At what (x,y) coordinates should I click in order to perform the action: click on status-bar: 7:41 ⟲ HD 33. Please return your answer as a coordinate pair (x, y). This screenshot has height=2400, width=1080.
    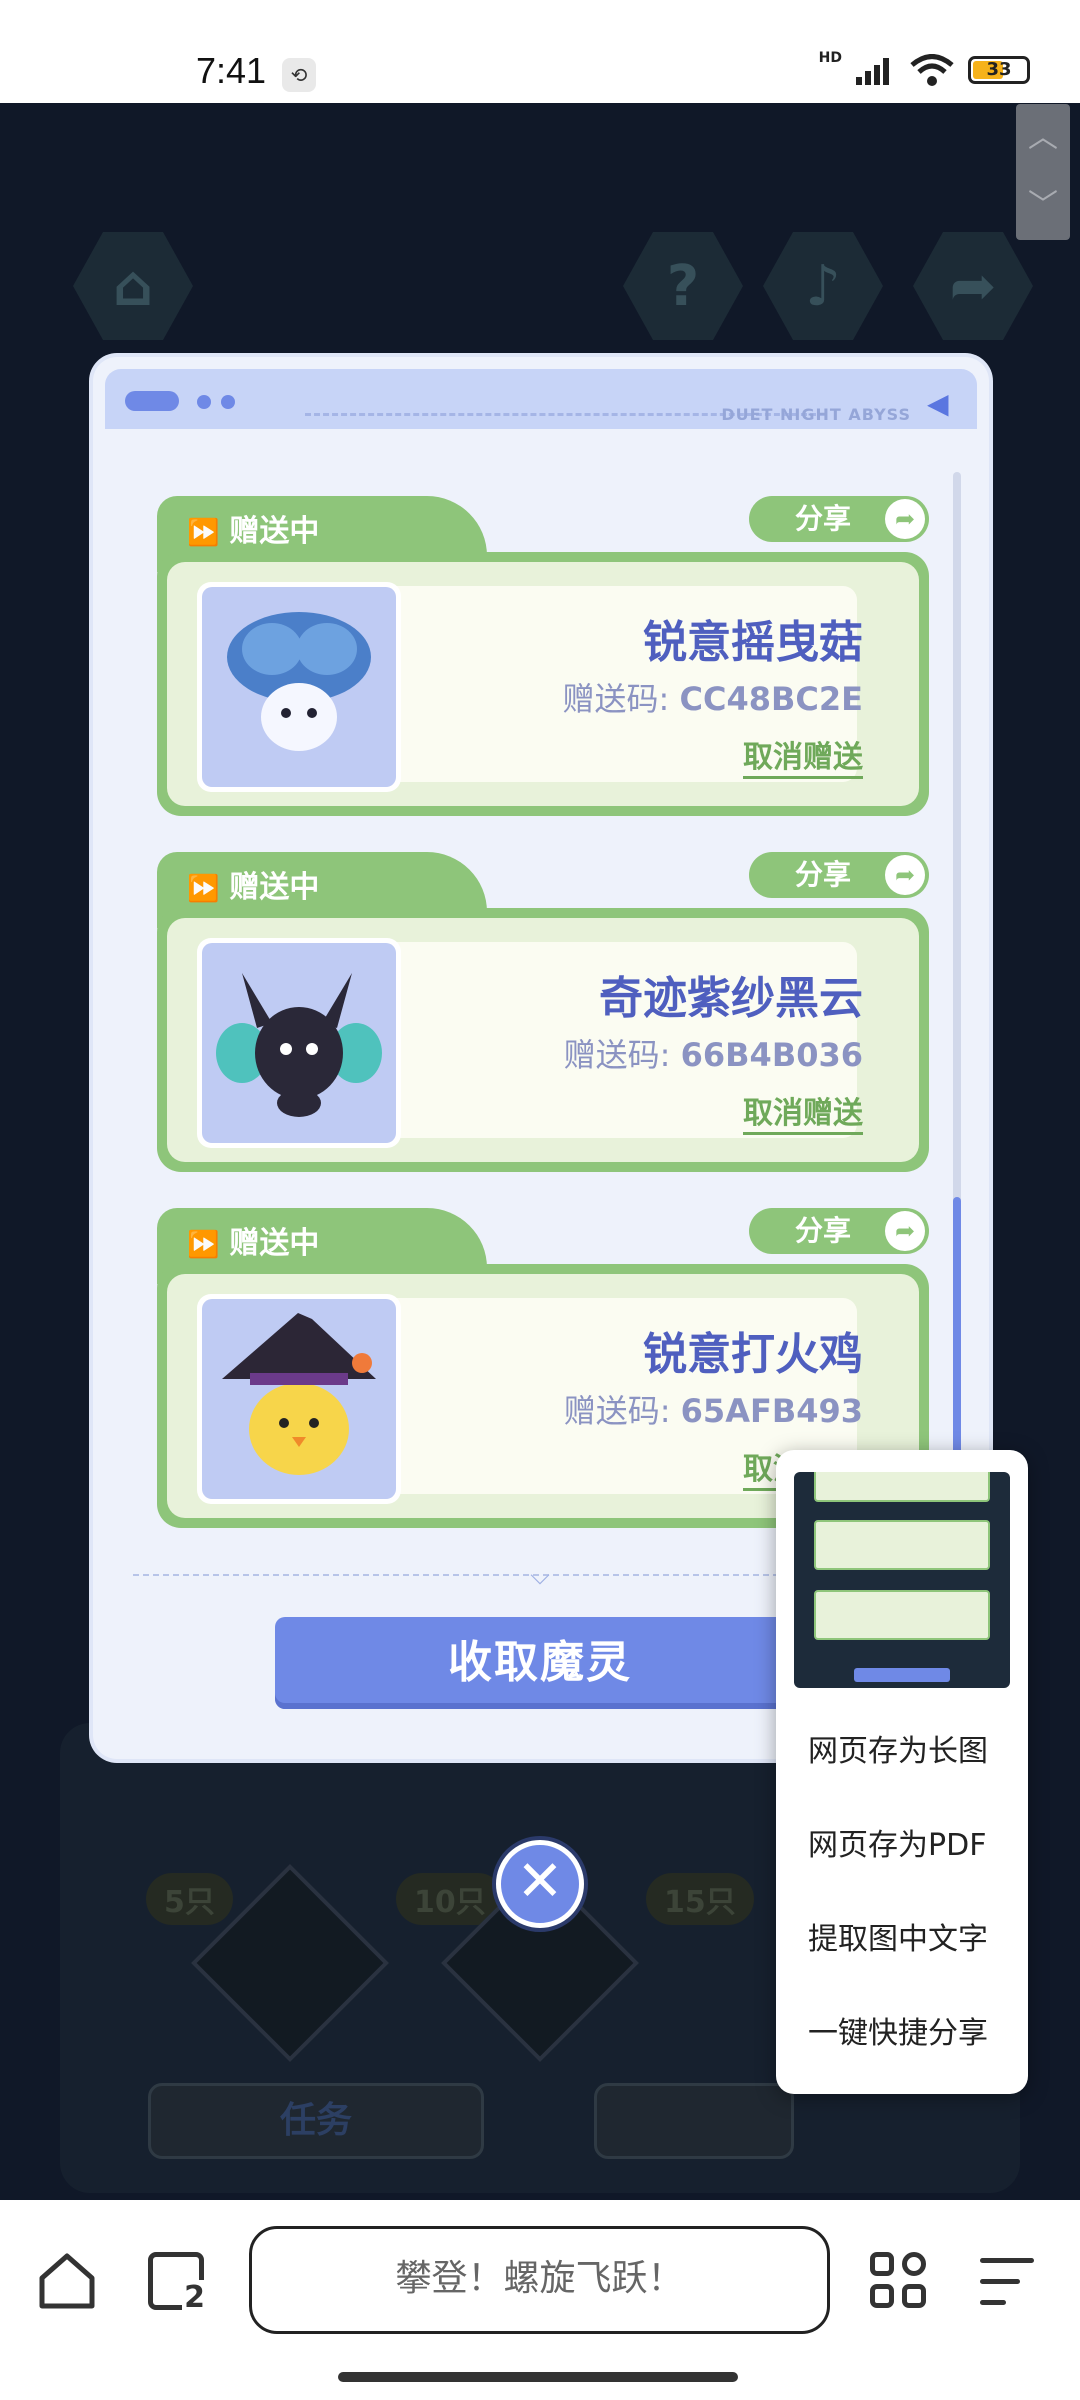
    Looking at the image, I should click on (540, 51).